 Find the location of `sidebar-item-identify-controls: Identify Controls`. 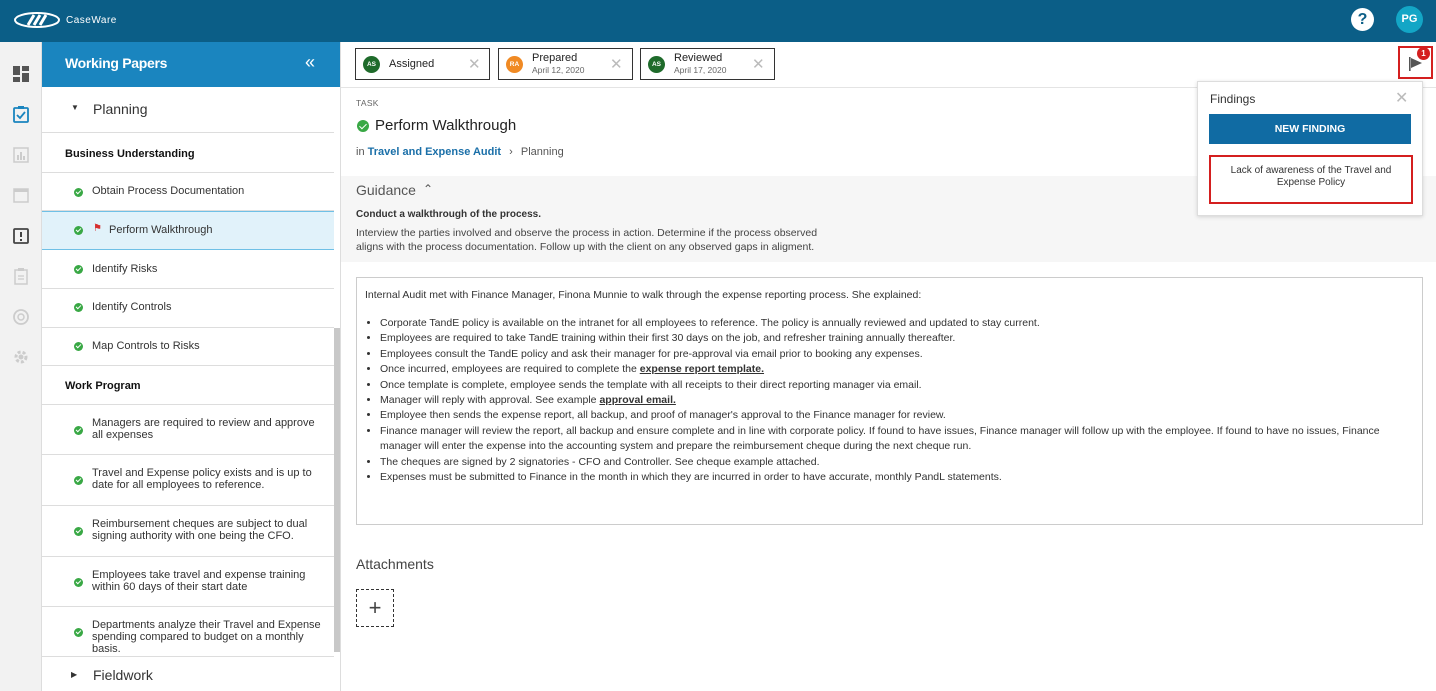

sidebar-item-identify-controls: Identify Controls is located at coordinates (188, 308).